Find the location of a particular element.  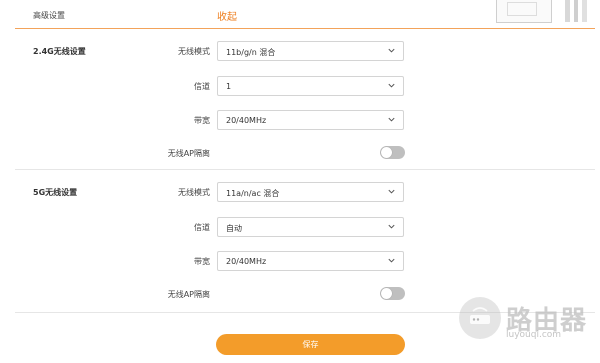

mode-select-24g: 11b/g/n 混合 is located at coordinates (310, 51).